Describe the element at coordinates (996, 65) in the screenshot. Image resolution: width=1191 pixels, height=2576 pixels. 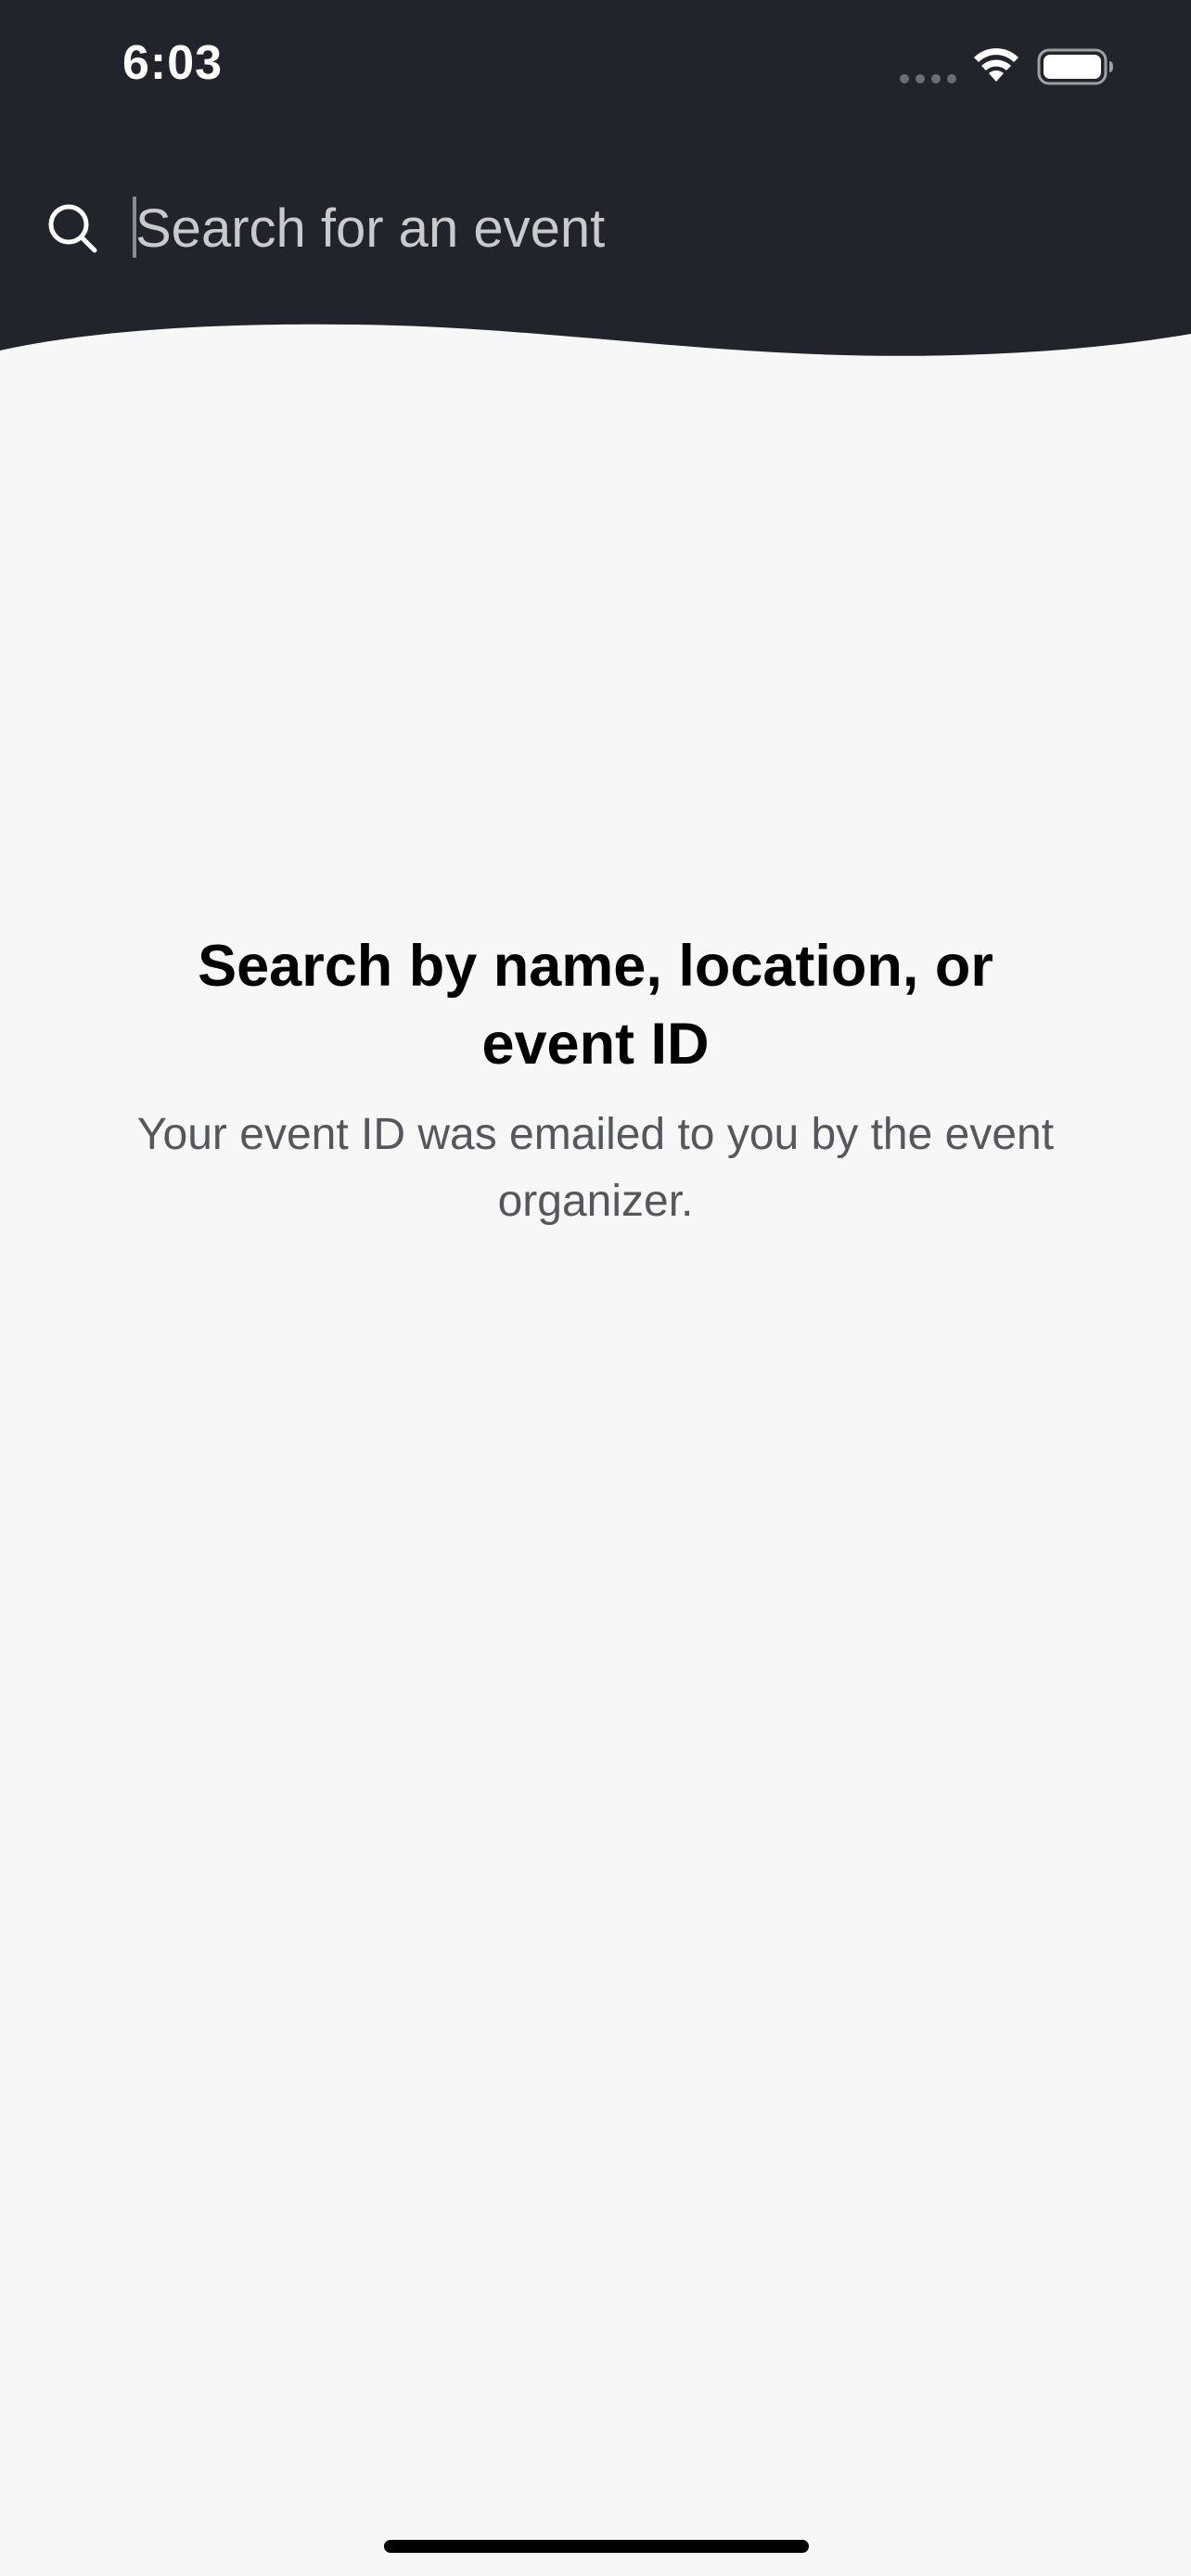
I see `wifi-icon` at that location.